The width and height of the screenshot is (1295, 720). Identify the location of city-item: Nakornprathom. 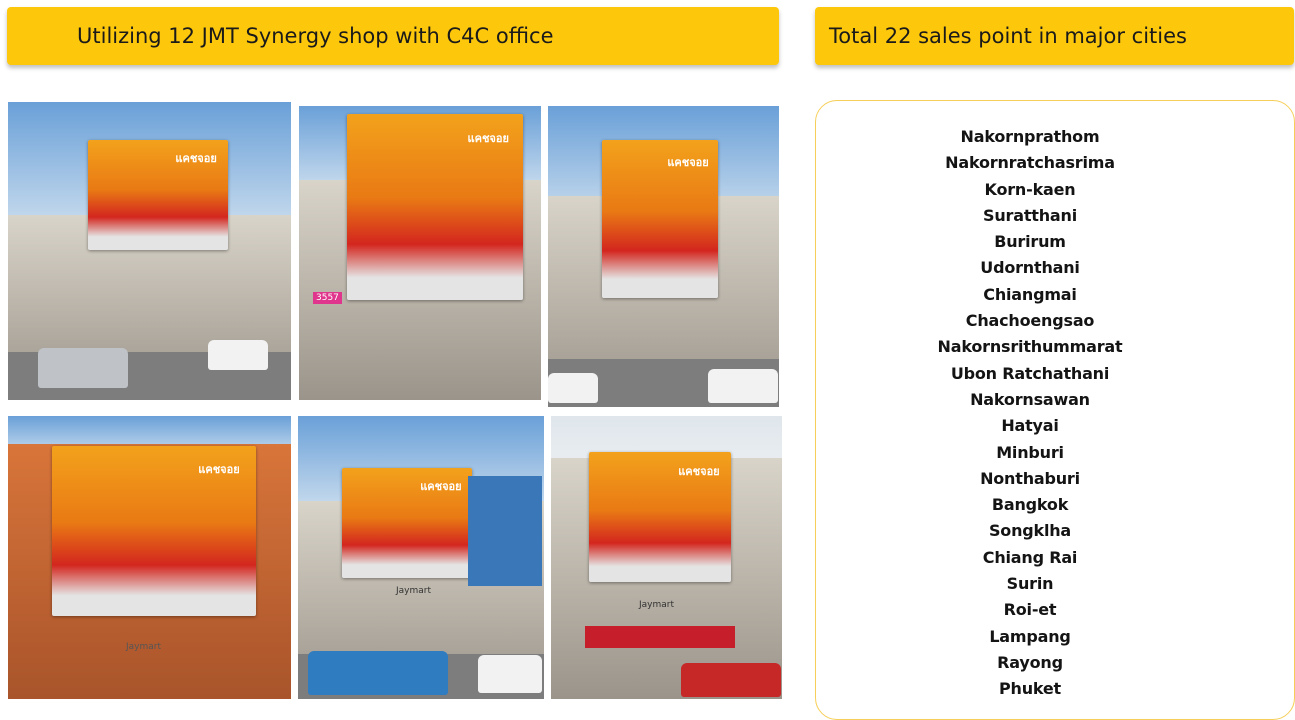
(1030, 136).